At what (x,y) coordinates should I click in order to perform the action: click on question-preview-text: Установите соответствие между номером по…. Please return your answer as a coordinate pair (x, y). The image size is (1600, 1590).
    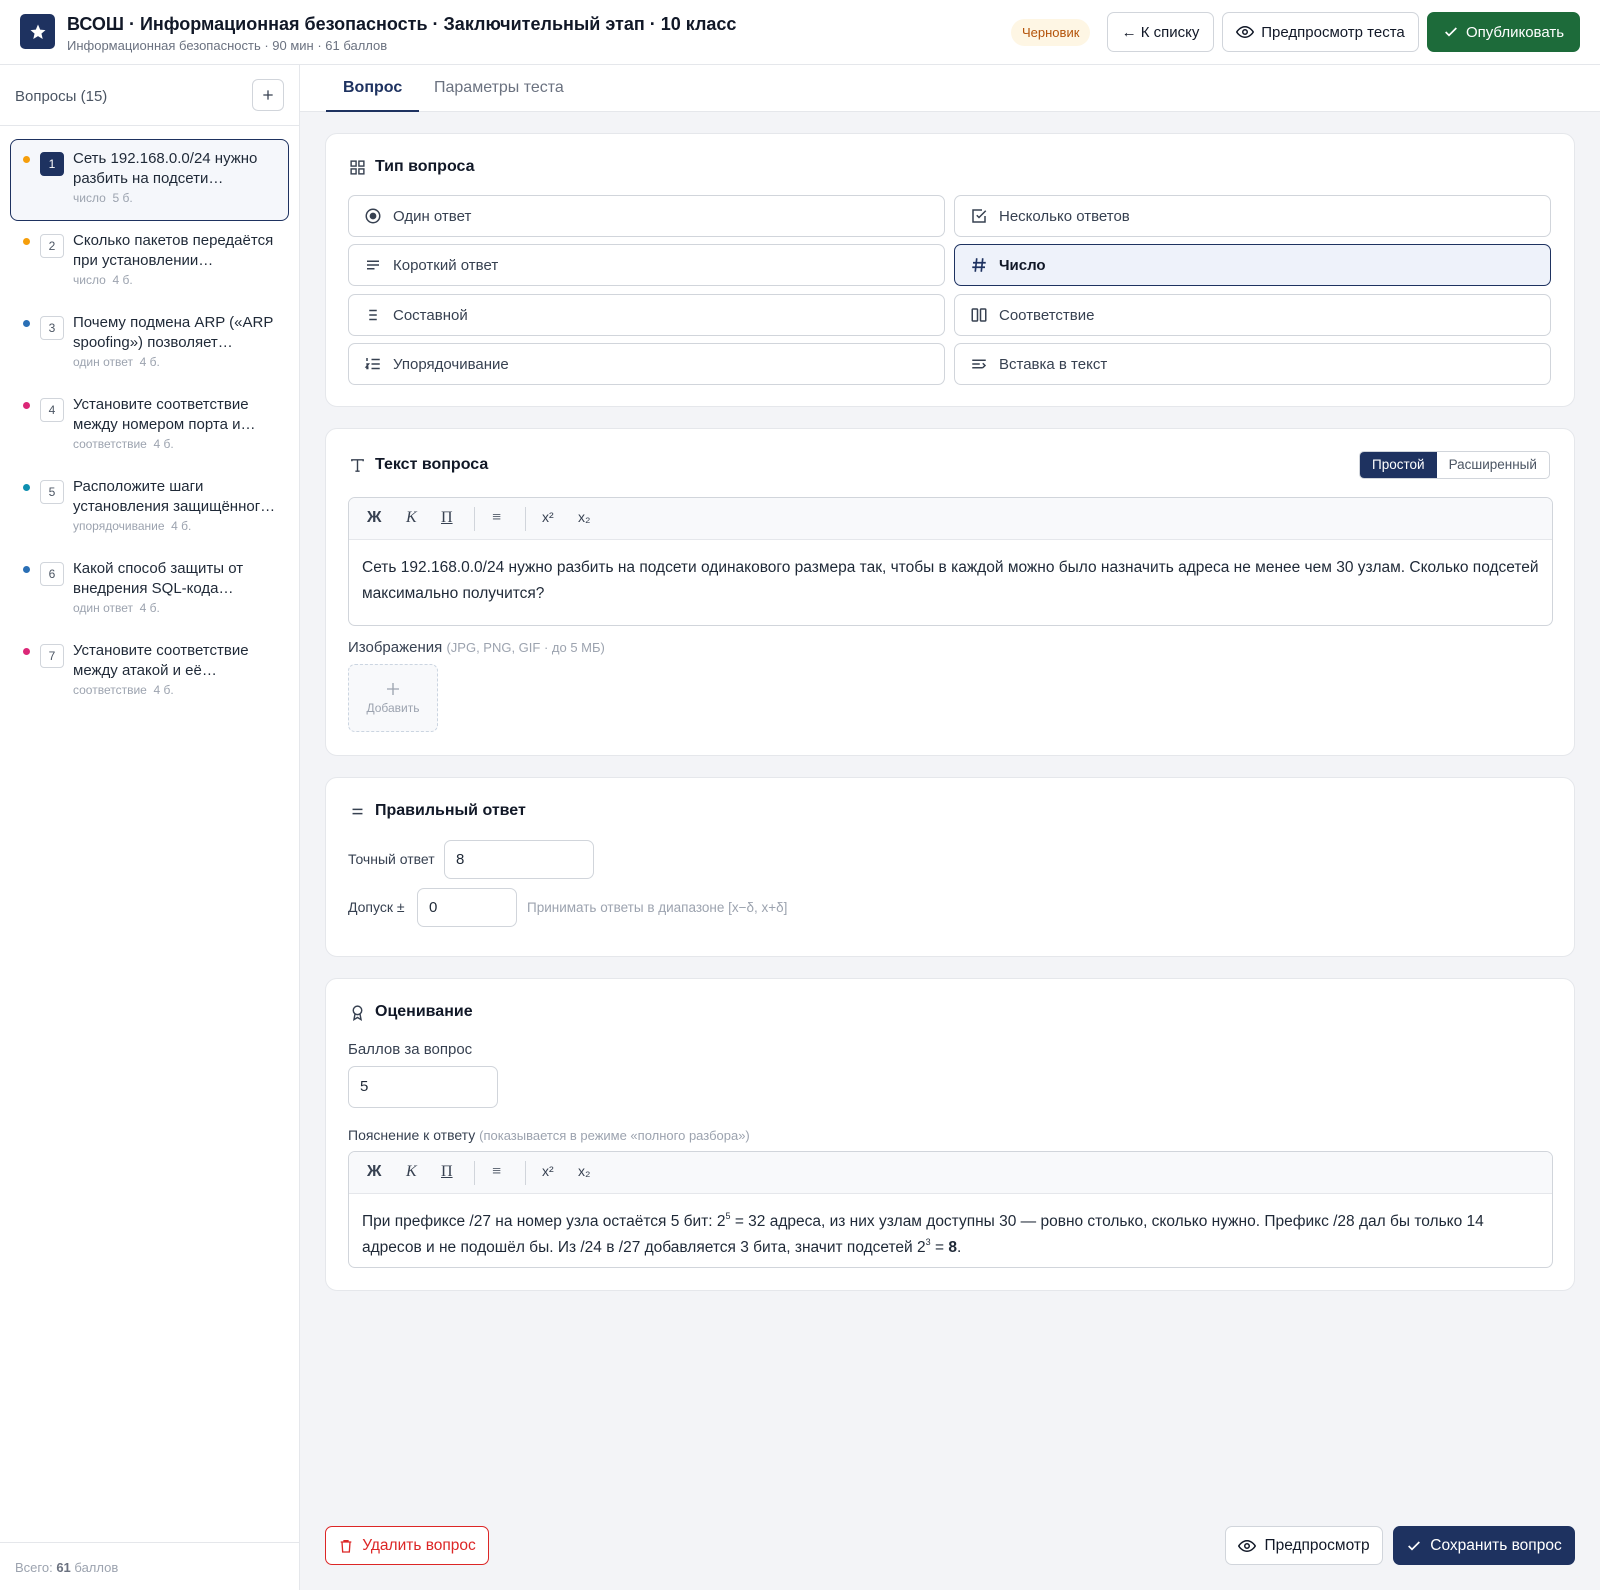
    Looking at the image, I should click on (164, 414).